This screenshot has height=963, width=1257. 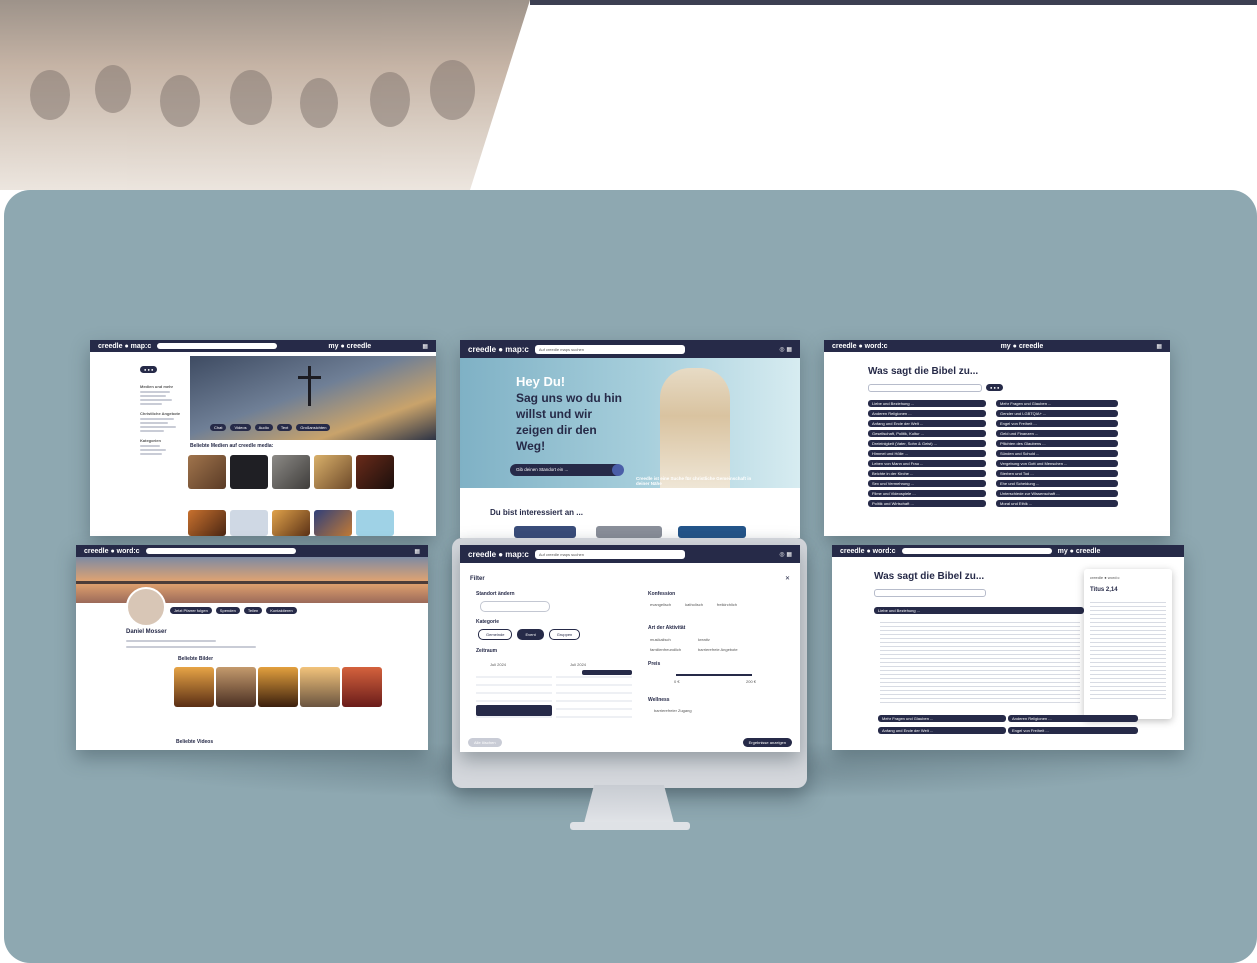 I want to click on confession-katholisch: katholisch, so click(x=694, y=604).